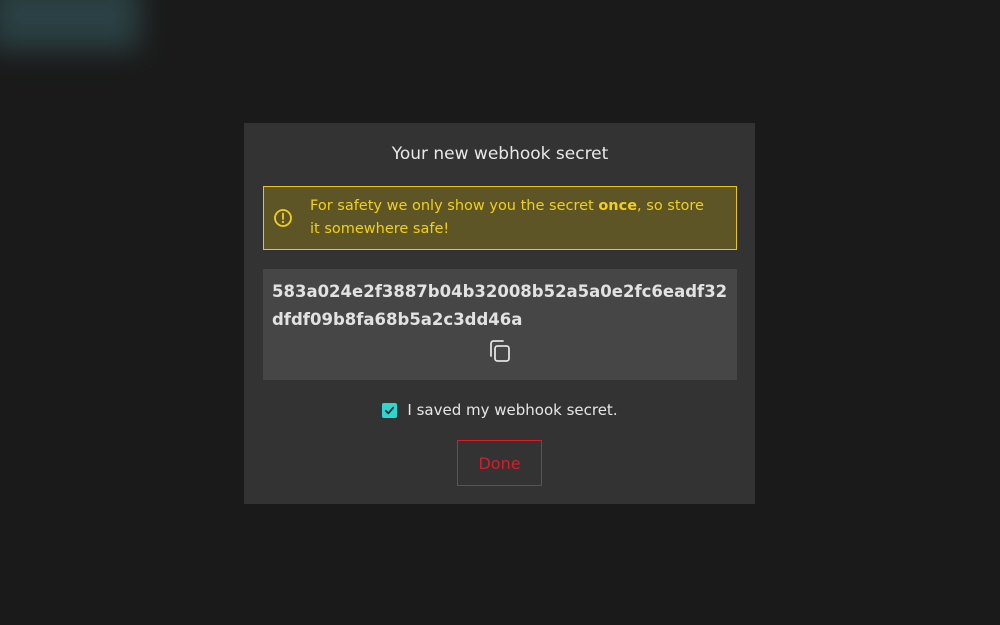 Image resolution: width=1000 pixels, height=625 pixels. I want to click on saved-confirmation-row: I saved my webhook secret., so click(500, 410).